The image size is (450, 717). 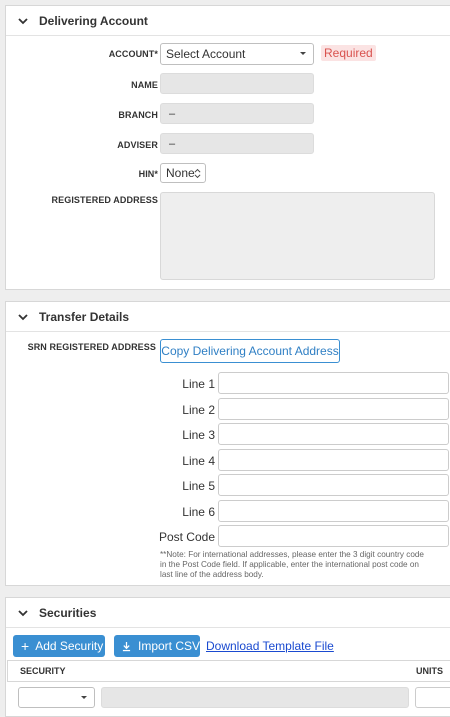 I want to click on hin-label: HIN*, so click(x=148, y=174).